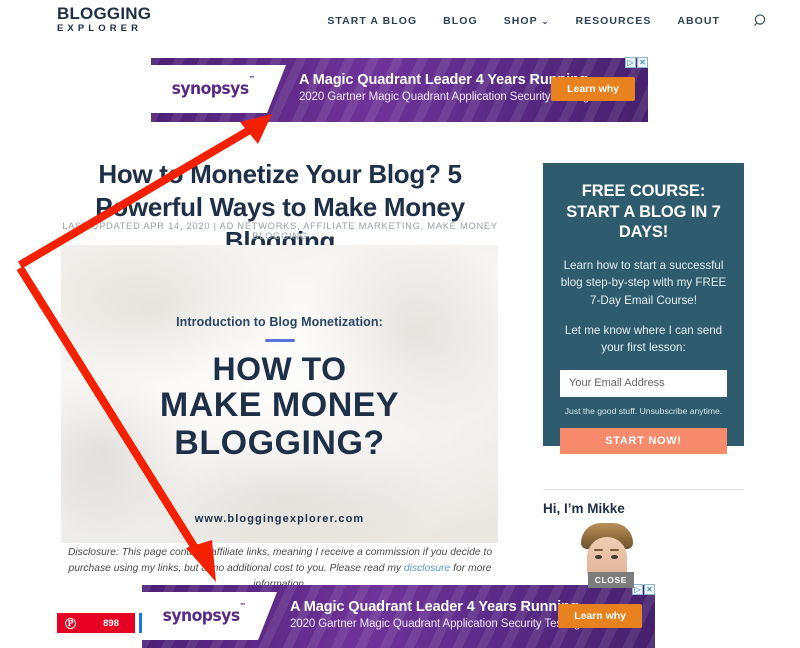  I want to click on site-logo: BLOGGING EXPLORER, so click(104, 19).